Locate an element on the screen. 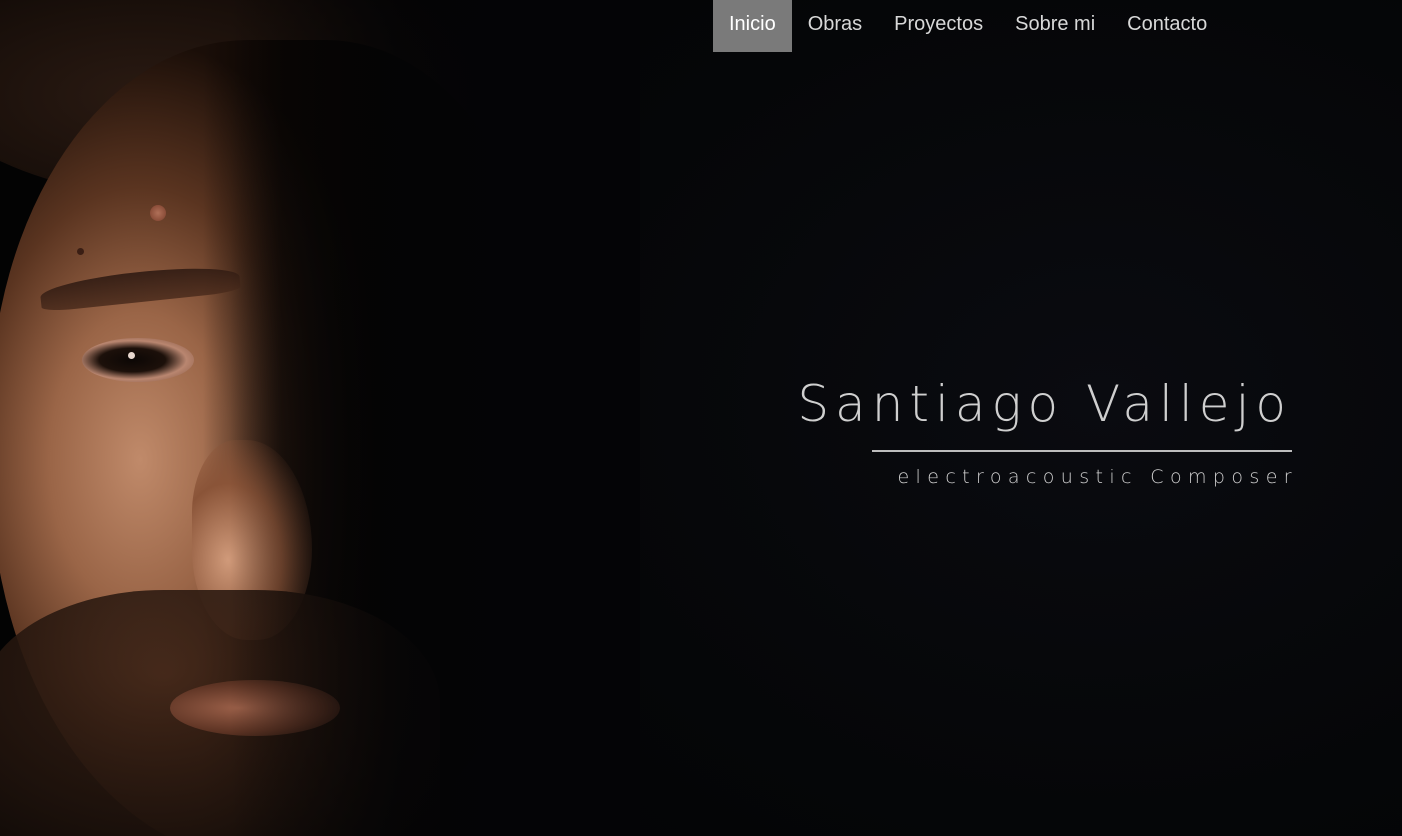  nav-item-sobre-mi: Sobre mi is located at coordinates (1055, 26).